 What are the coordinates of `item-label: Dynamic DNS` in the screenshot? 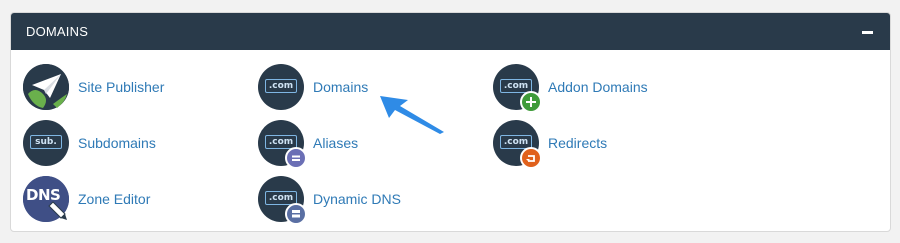 It's located at (357, 199).